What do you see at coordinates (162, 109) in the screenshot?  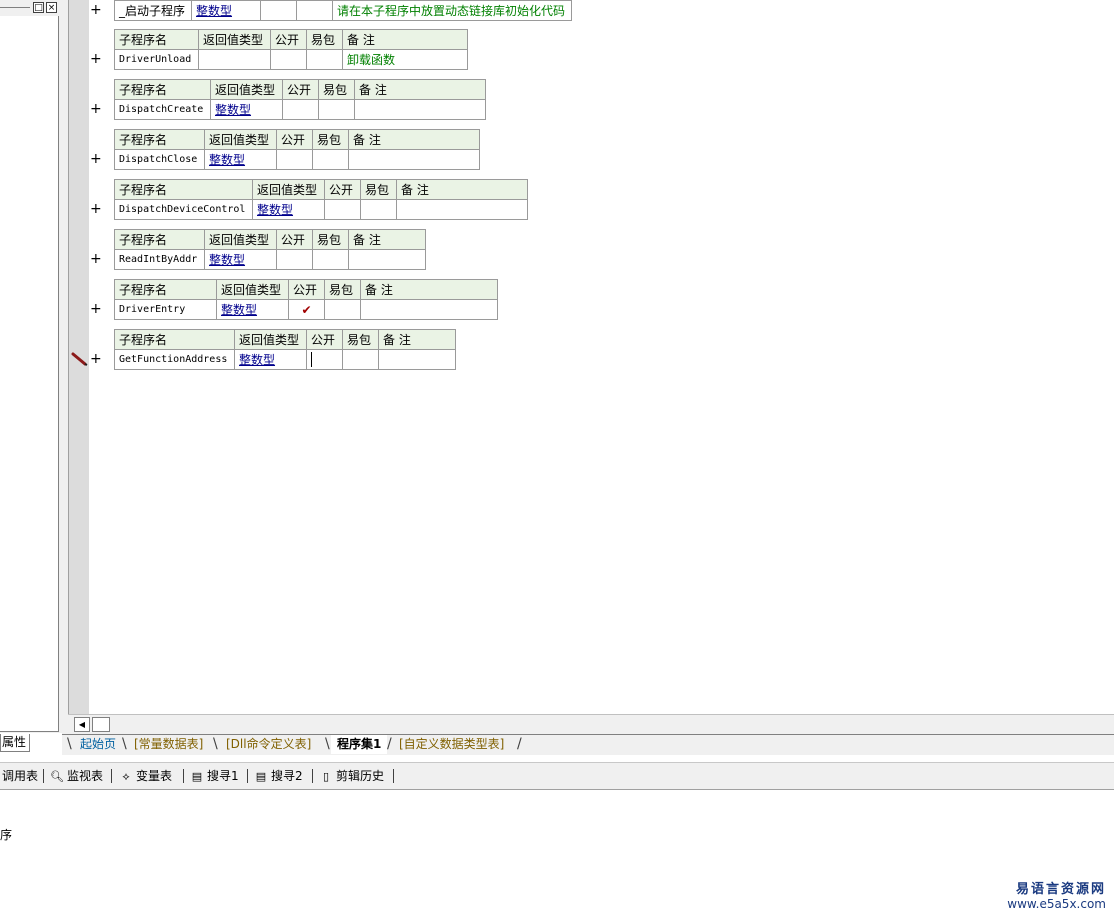 I see `sub-name-cell: DispatchCreate` at bounding box center [162, 109].